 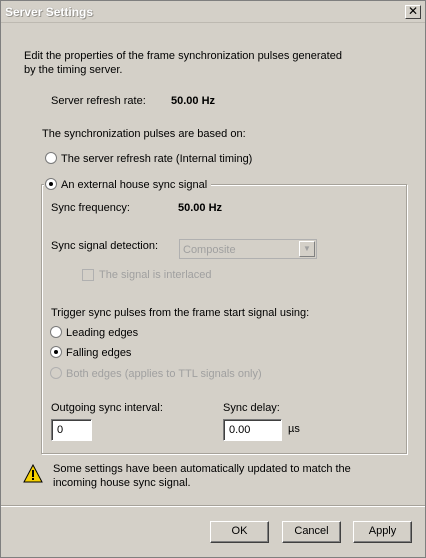 I want to click on external-sync-label: An external house sync signal, so click(x=134, y=185).